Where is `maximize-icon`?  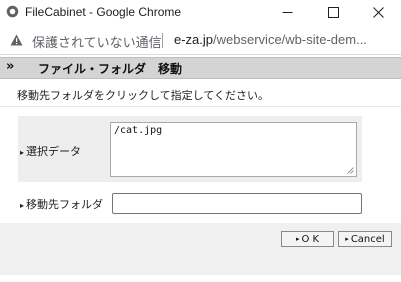
maximize-icon is located at coordinates (333, 12).